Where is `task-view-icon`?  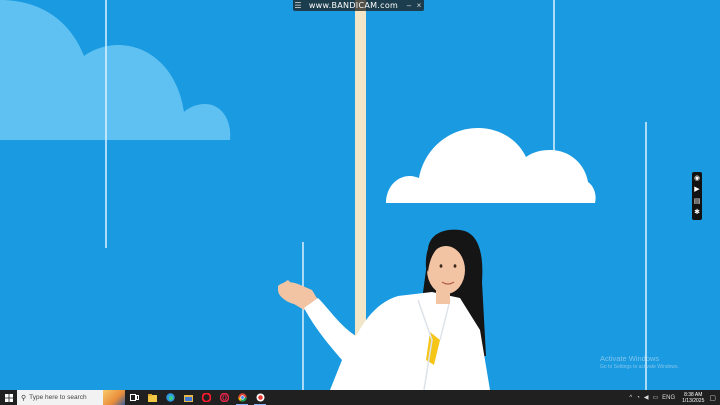
task-view-icon is located at coordinates (134, 397).